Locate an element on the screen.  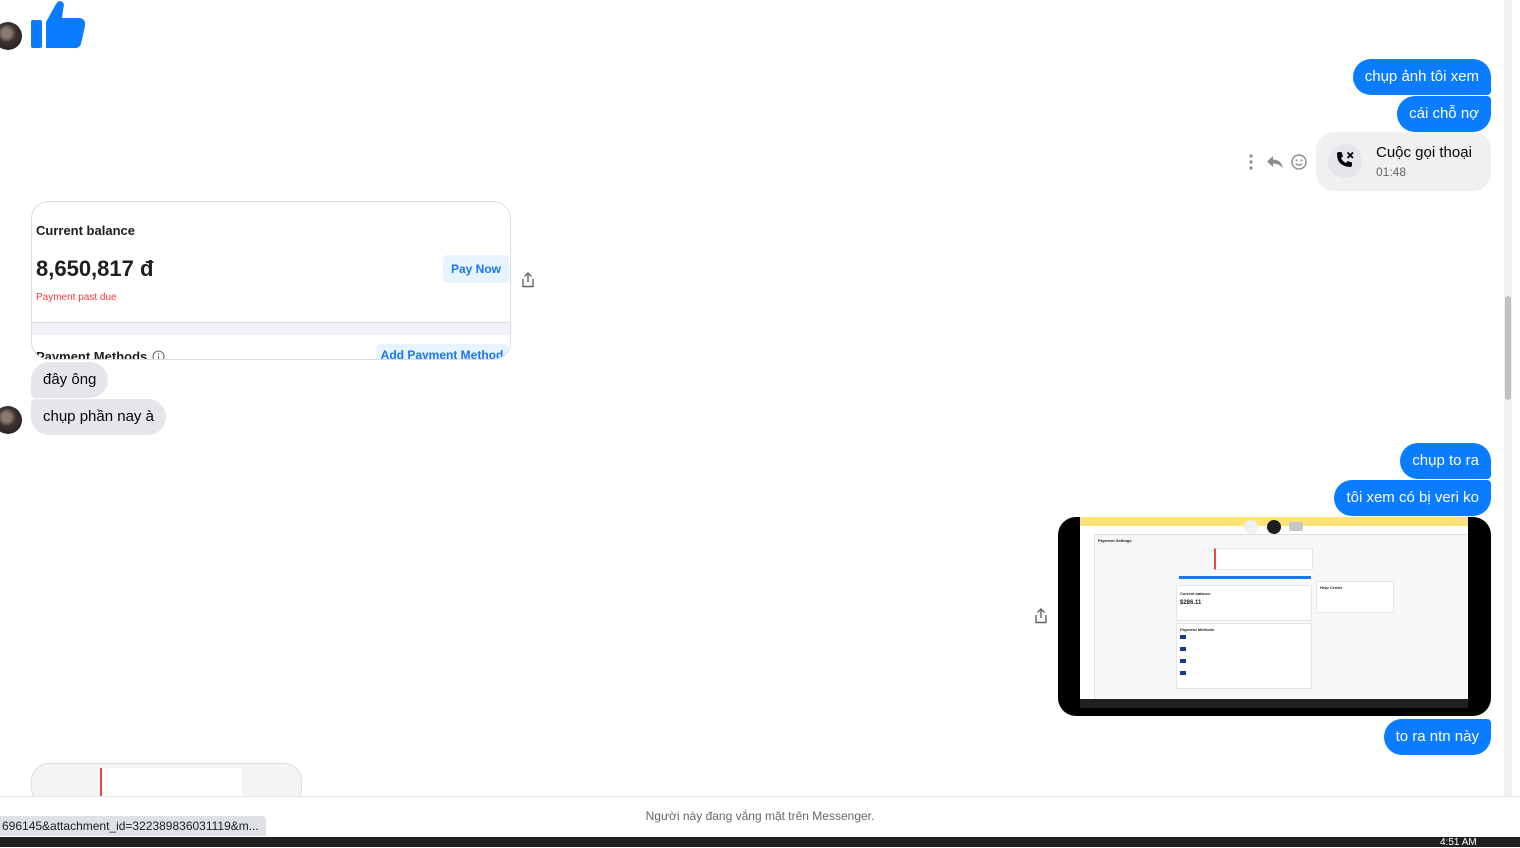
voice-call-card: Cuộc gọi thoại 01:48 is located at coordinates (1403, 161).